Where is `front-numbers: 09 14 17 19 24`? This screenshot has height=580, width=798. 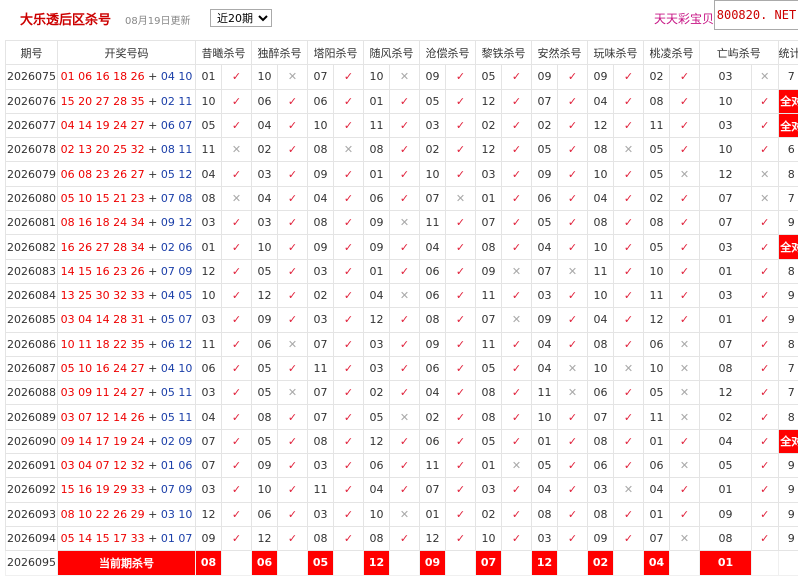 front-numbers: 09 14 17 19 24 is located at coordinates (102, 441).